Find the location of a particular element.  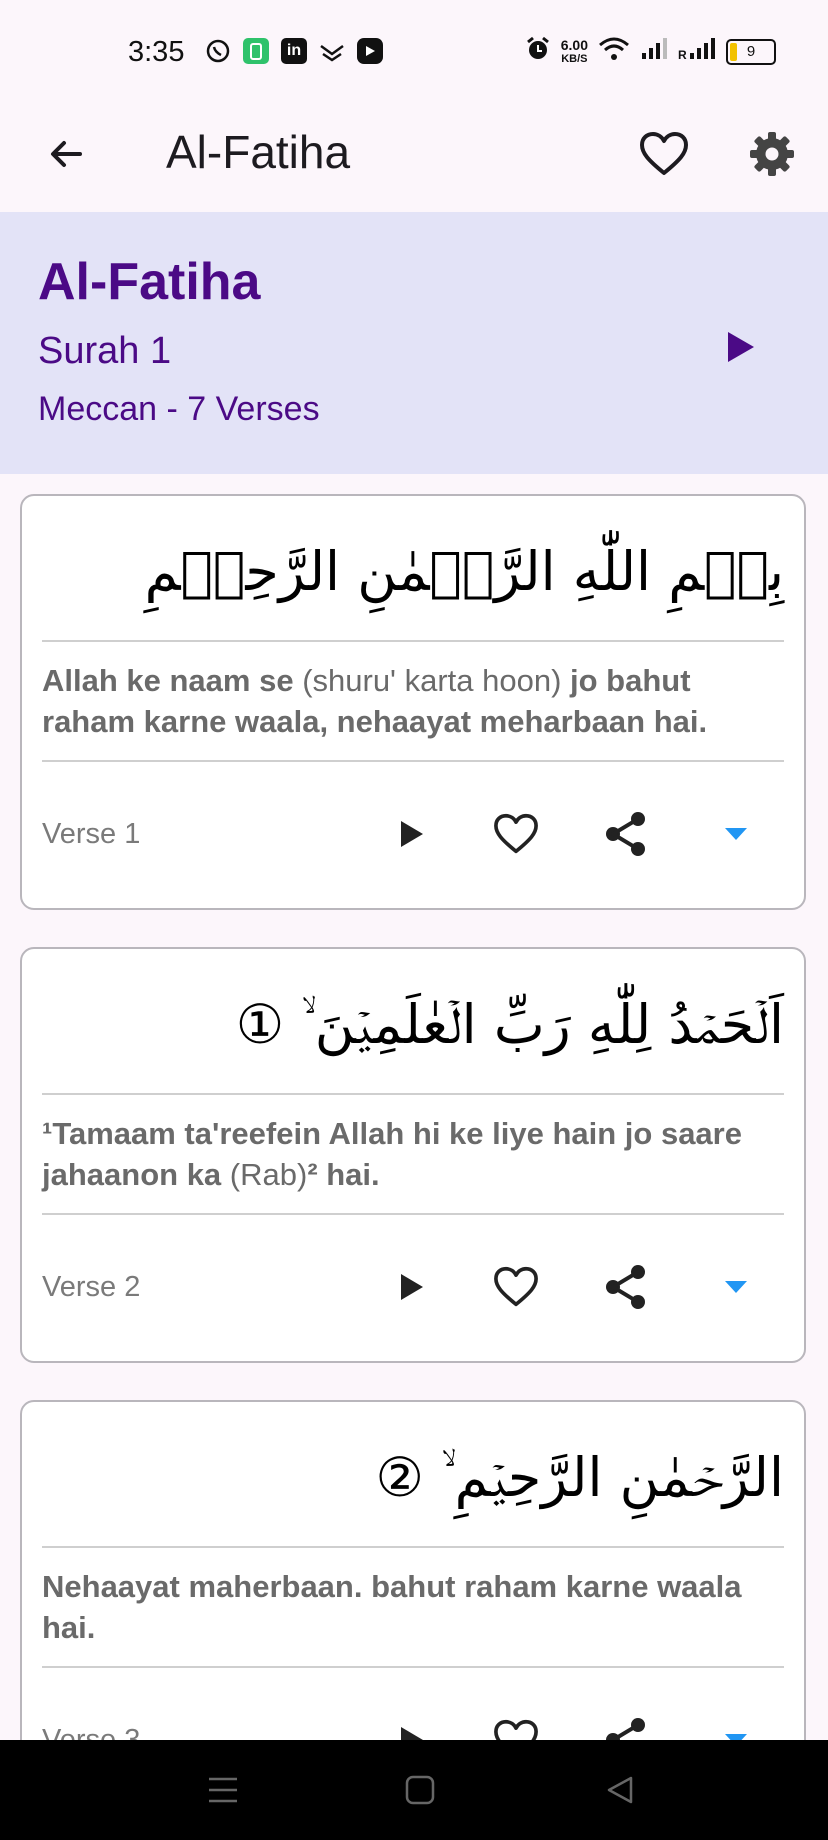

verse-label: Verse 2 is located at coordinates (91, 1287).